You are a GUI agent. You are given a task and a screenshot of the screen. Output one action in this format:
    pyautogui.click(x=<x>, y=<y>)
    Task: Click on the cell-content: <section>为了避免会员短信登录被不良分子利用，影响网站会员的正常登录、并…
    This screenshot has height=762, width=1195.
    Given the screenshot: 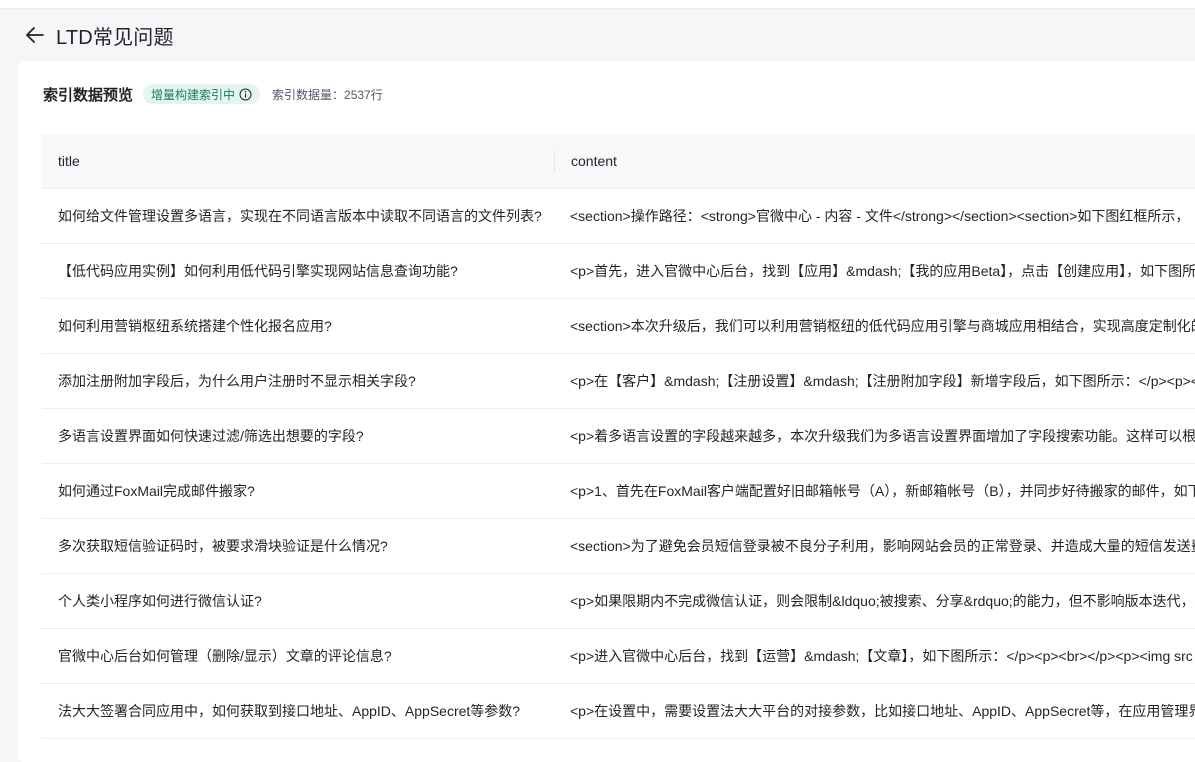 What is the action you would take?
    pyautogui.click(x=882, y=546)
    